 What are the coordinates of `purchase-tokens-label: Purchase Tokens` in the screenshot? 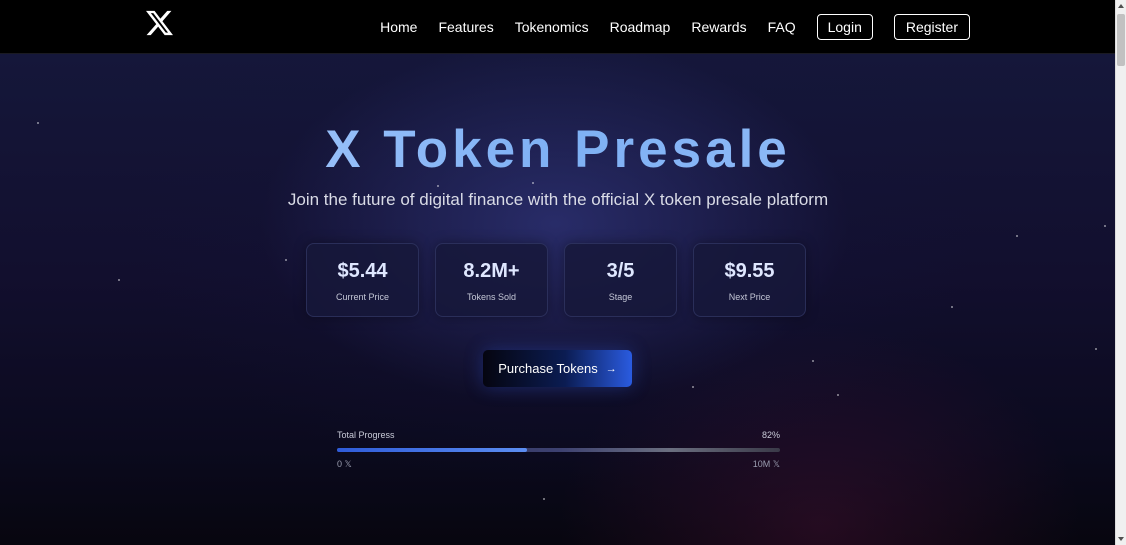 It's located at (548, 368).